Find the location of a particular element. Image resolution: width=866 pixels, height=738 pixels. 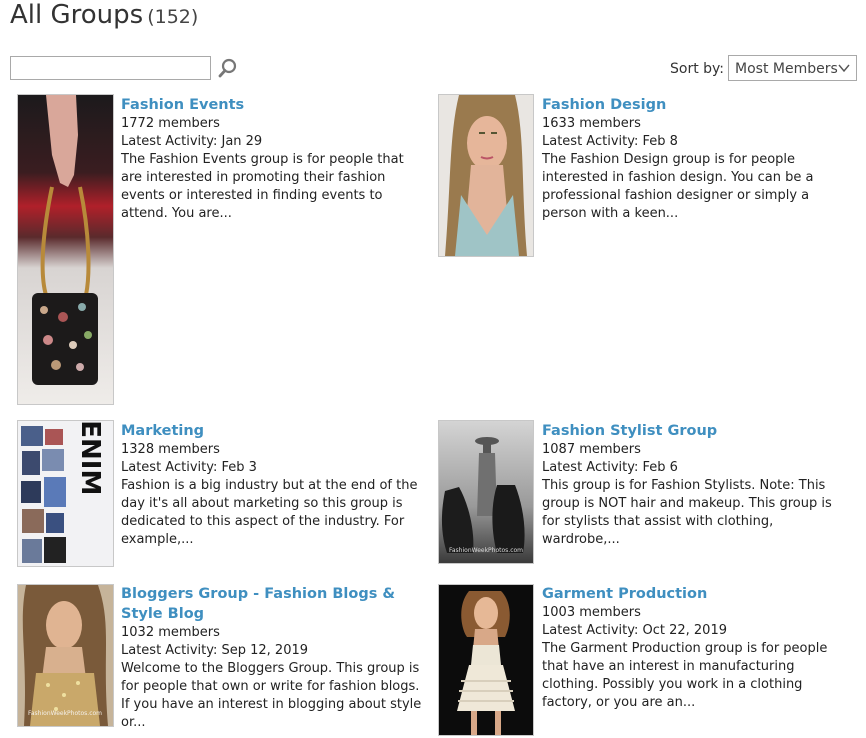

group-latest-activity: Latest Activity: Feb 3 is located at coordinates (189, 467).